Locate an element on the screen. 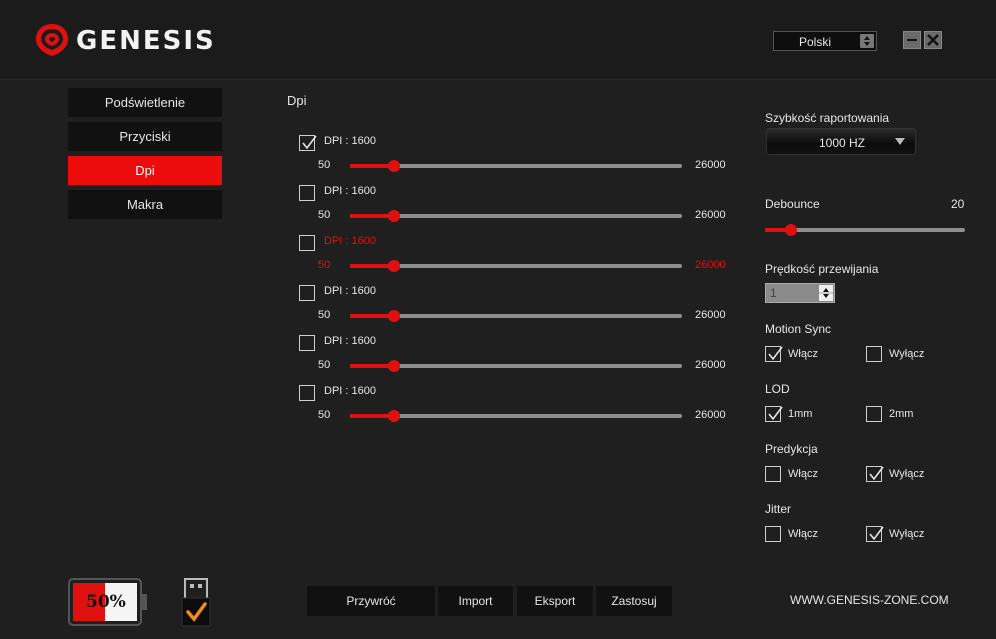  lod-option-a-checkbox is located at coordinates (774, 414).